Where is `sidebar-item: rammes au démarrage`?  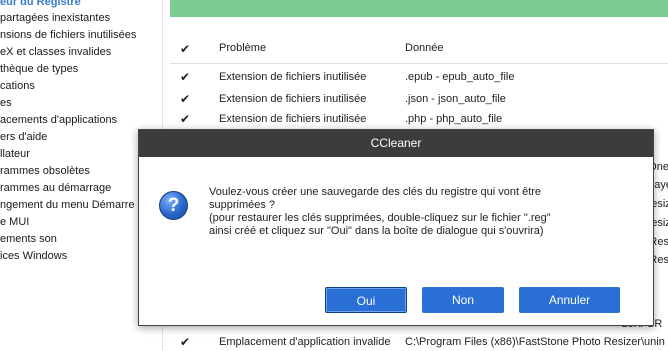 sidebar-item: rammes au démarrage is located at coordinates (55, 188).